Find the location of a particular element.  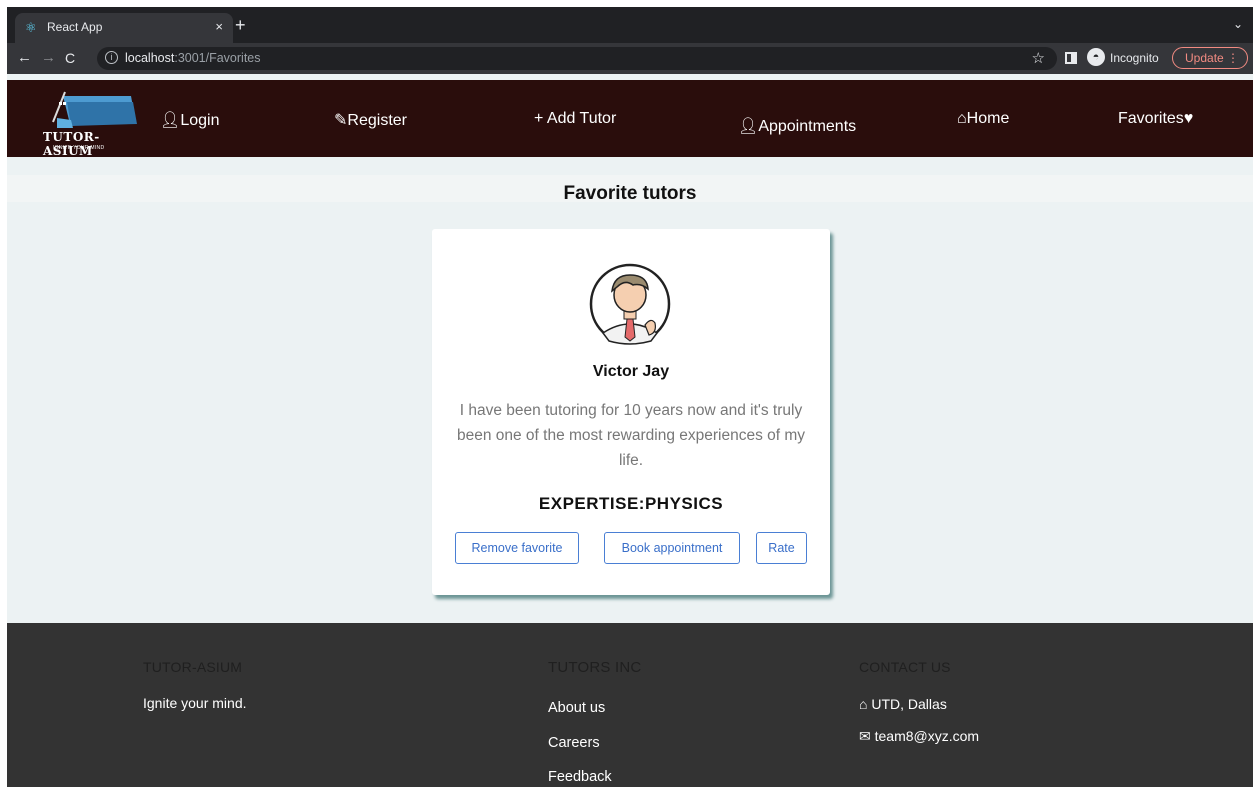

tab-strip: ⚛ React App × + ⌄ is located at coordinates (630, 25).